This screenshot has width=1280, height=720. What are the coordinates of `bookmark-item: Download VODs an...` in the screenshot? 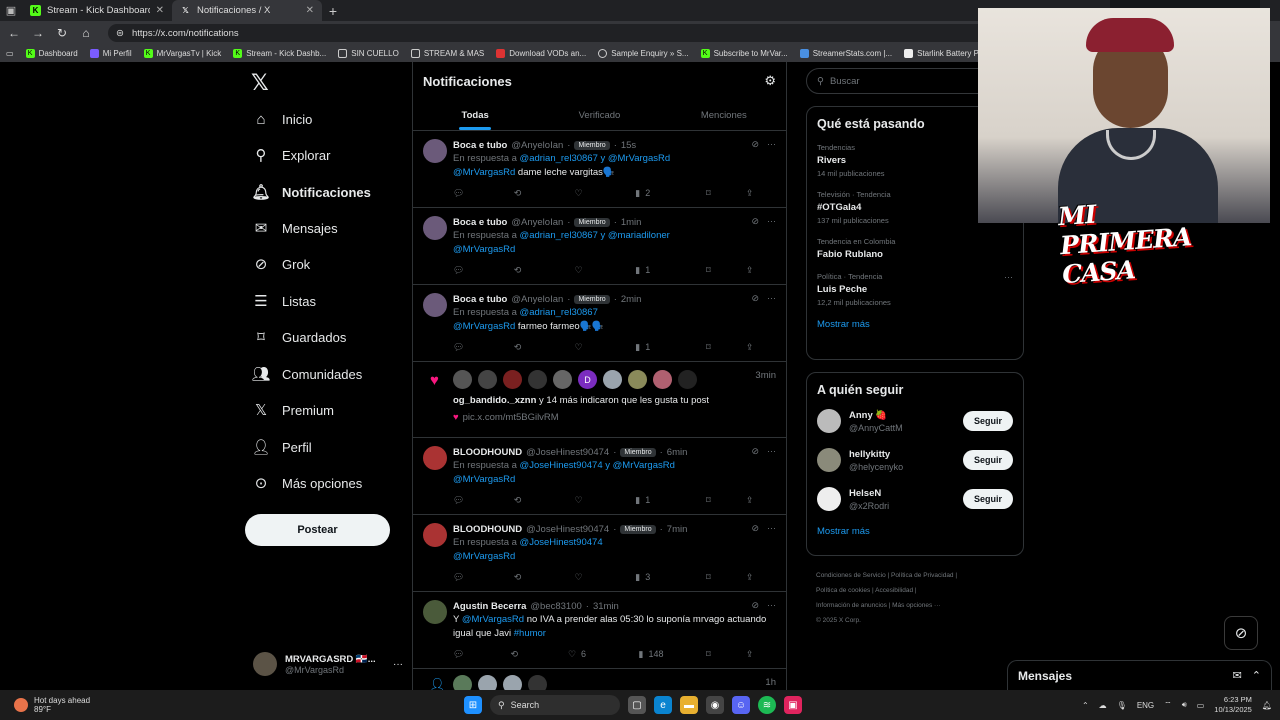 It's located at (541, 53).